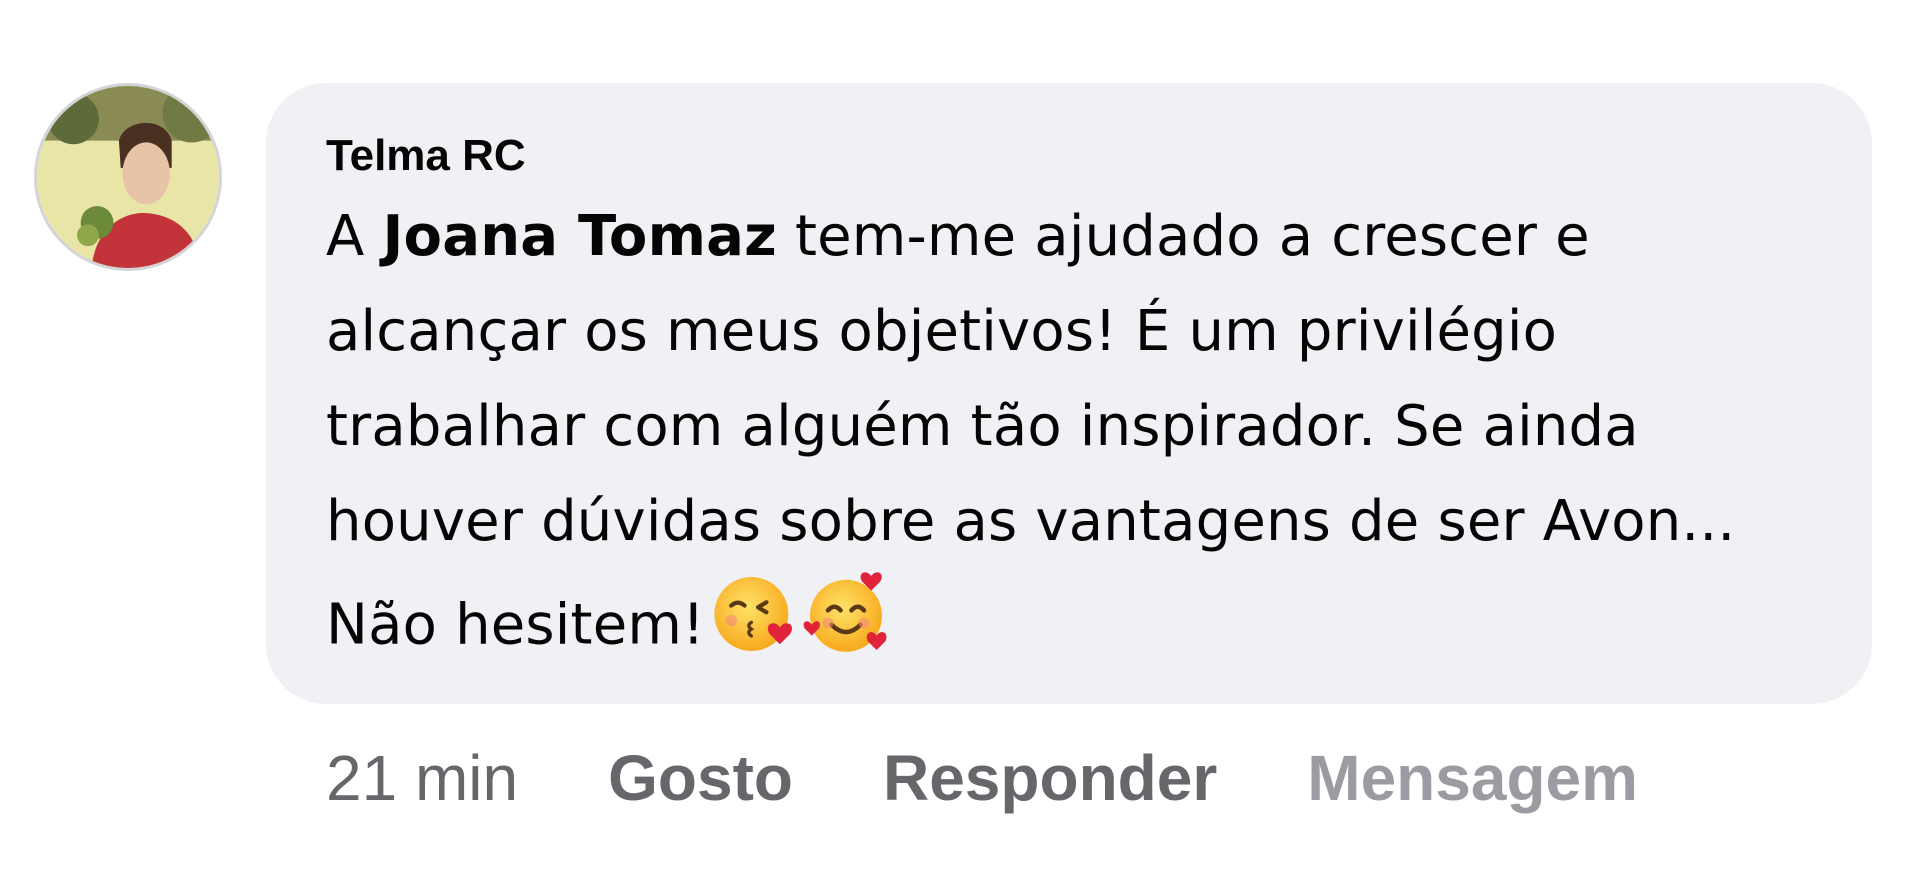  I want to click on avatar-photo-icon, so click(128, 177).